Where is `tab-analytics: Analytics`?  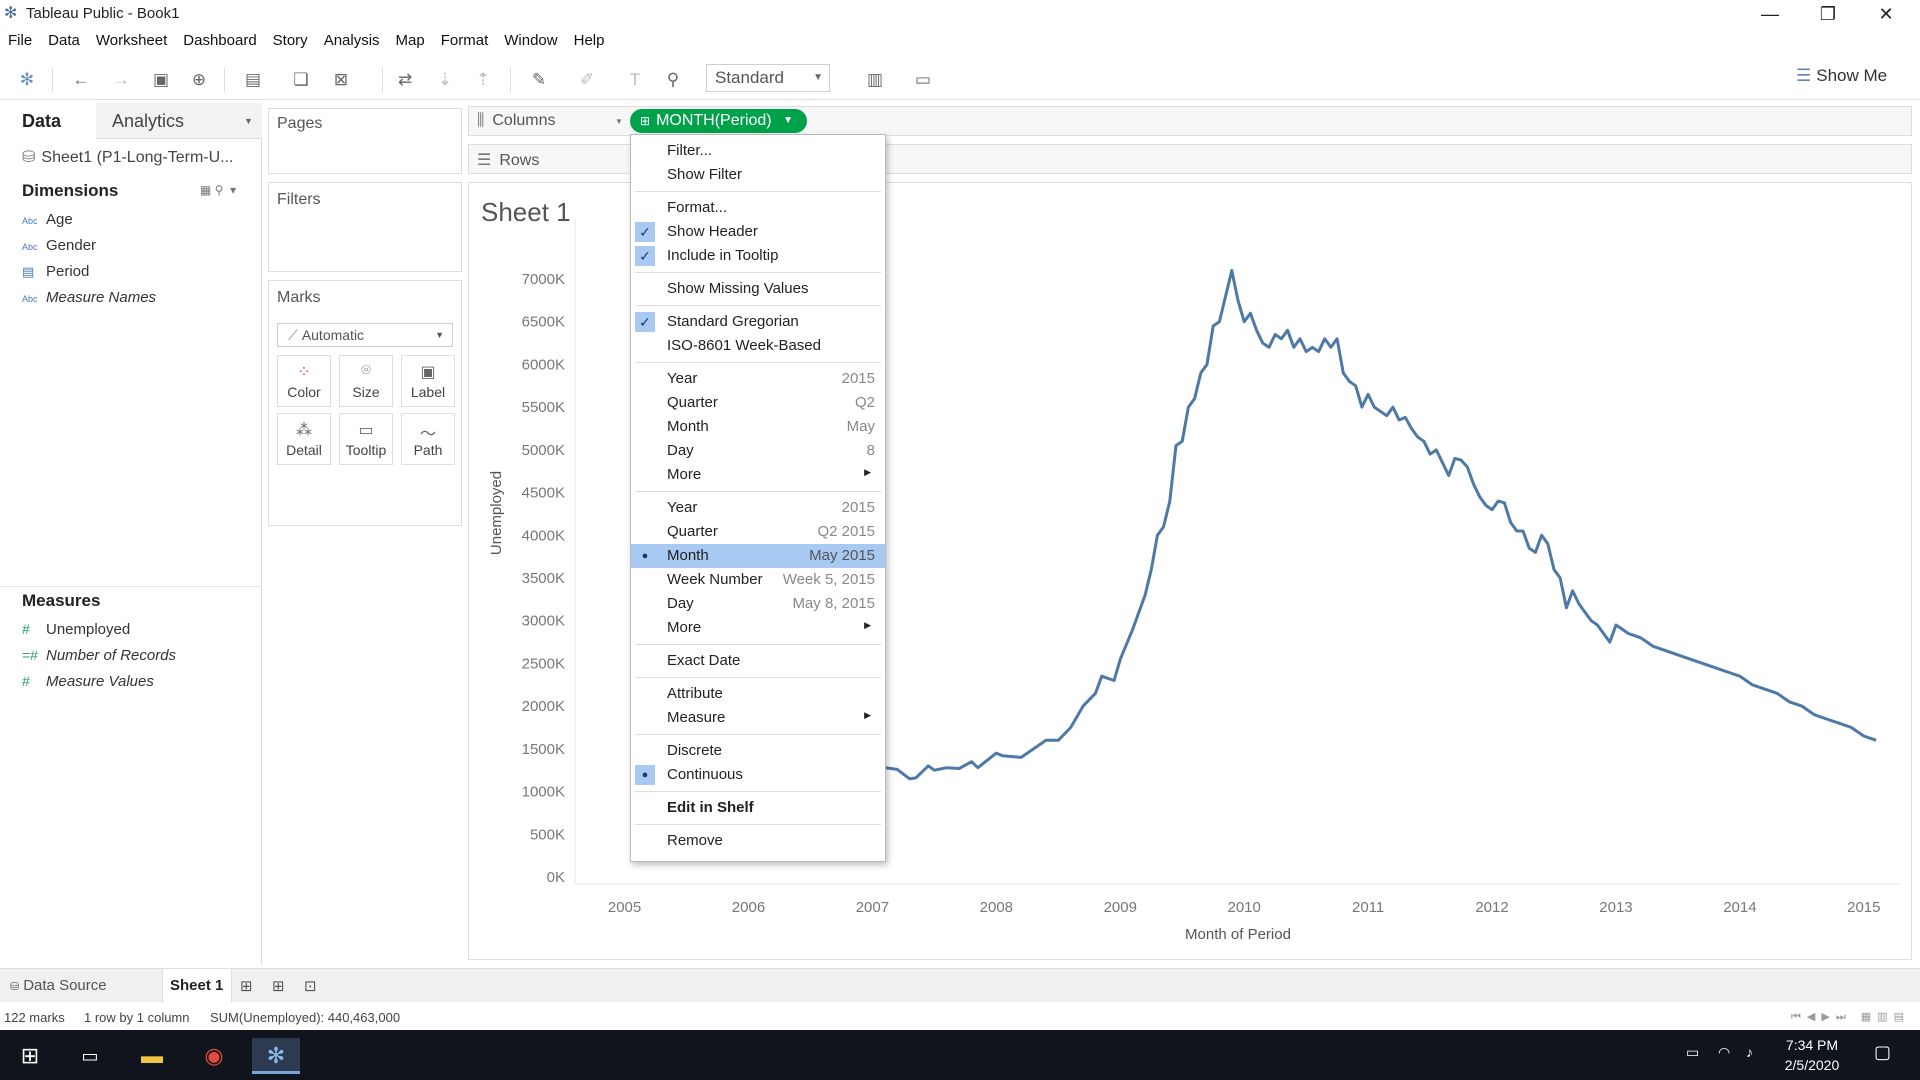
tab-analytics: Analytics is located at coordinates (148, 121).